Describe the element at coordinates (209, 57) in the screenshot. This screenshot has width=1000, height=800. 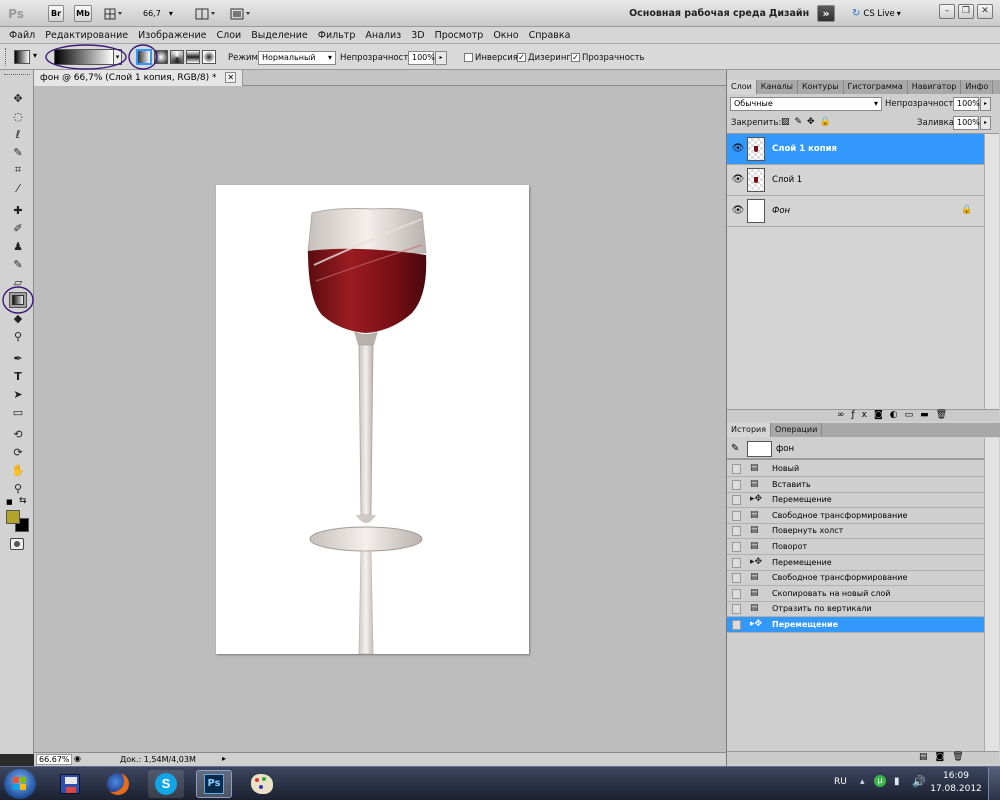
I see `diamond-gradient-button` at that location.